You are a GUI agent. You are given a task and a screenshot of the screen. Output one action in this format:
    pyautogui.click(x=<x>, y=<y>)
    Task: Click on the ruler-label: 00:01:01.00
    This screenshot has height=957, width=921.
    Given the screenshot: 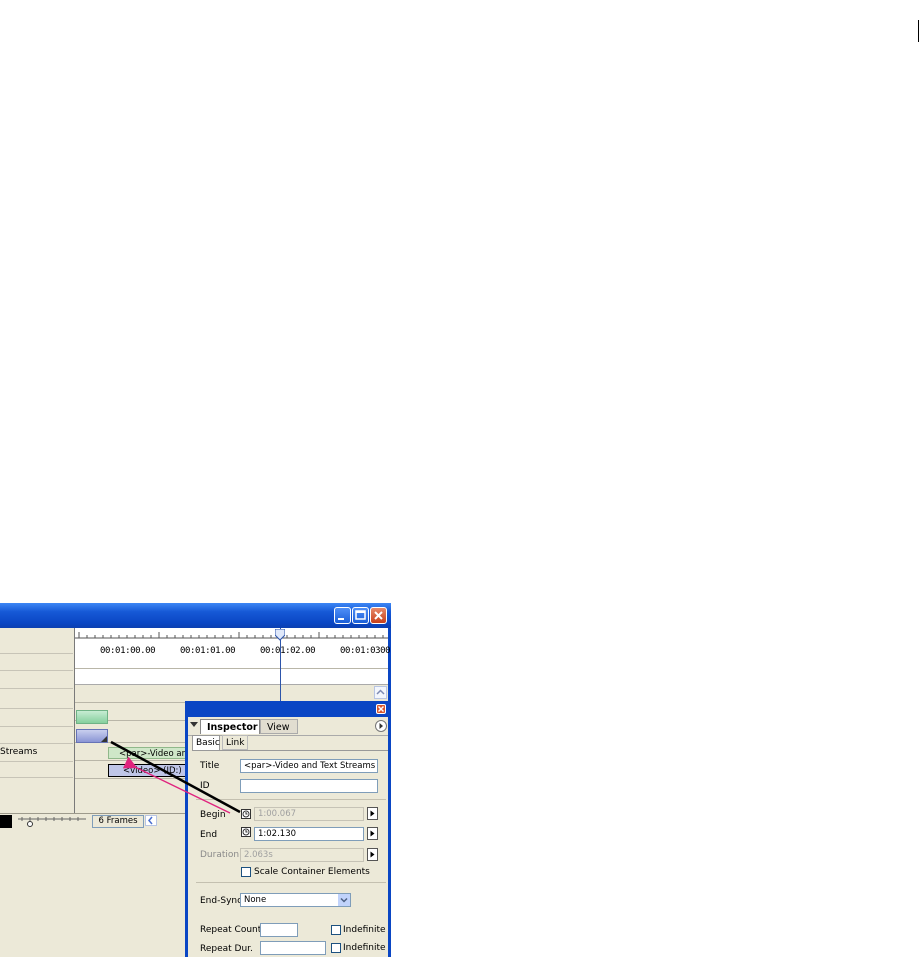 What is the action you would take?
    pyautogui.click(x=208, y=651)
    